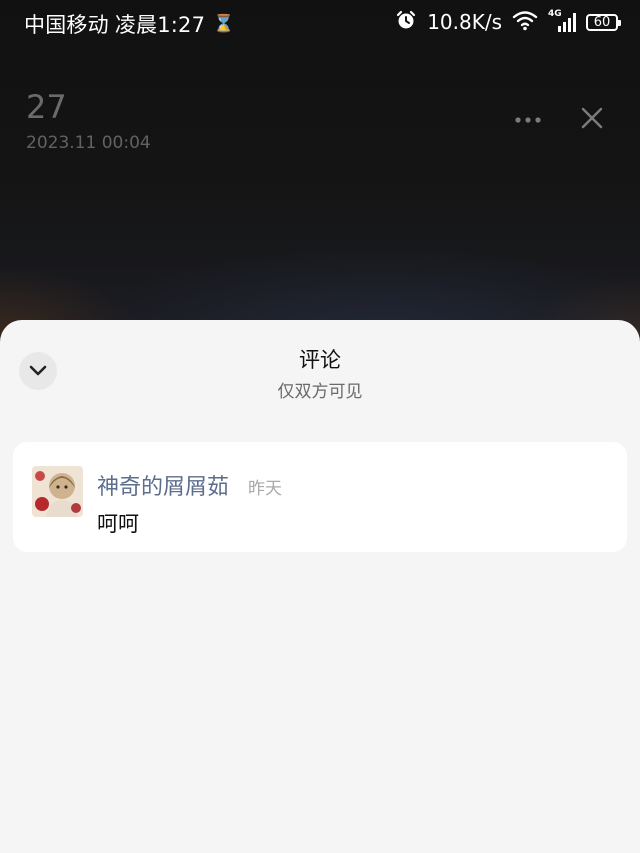  What do you see at coordinates (562, 21) in the screenshot?
I see `signal-icon: 4G` at bounding box center [562, 21].